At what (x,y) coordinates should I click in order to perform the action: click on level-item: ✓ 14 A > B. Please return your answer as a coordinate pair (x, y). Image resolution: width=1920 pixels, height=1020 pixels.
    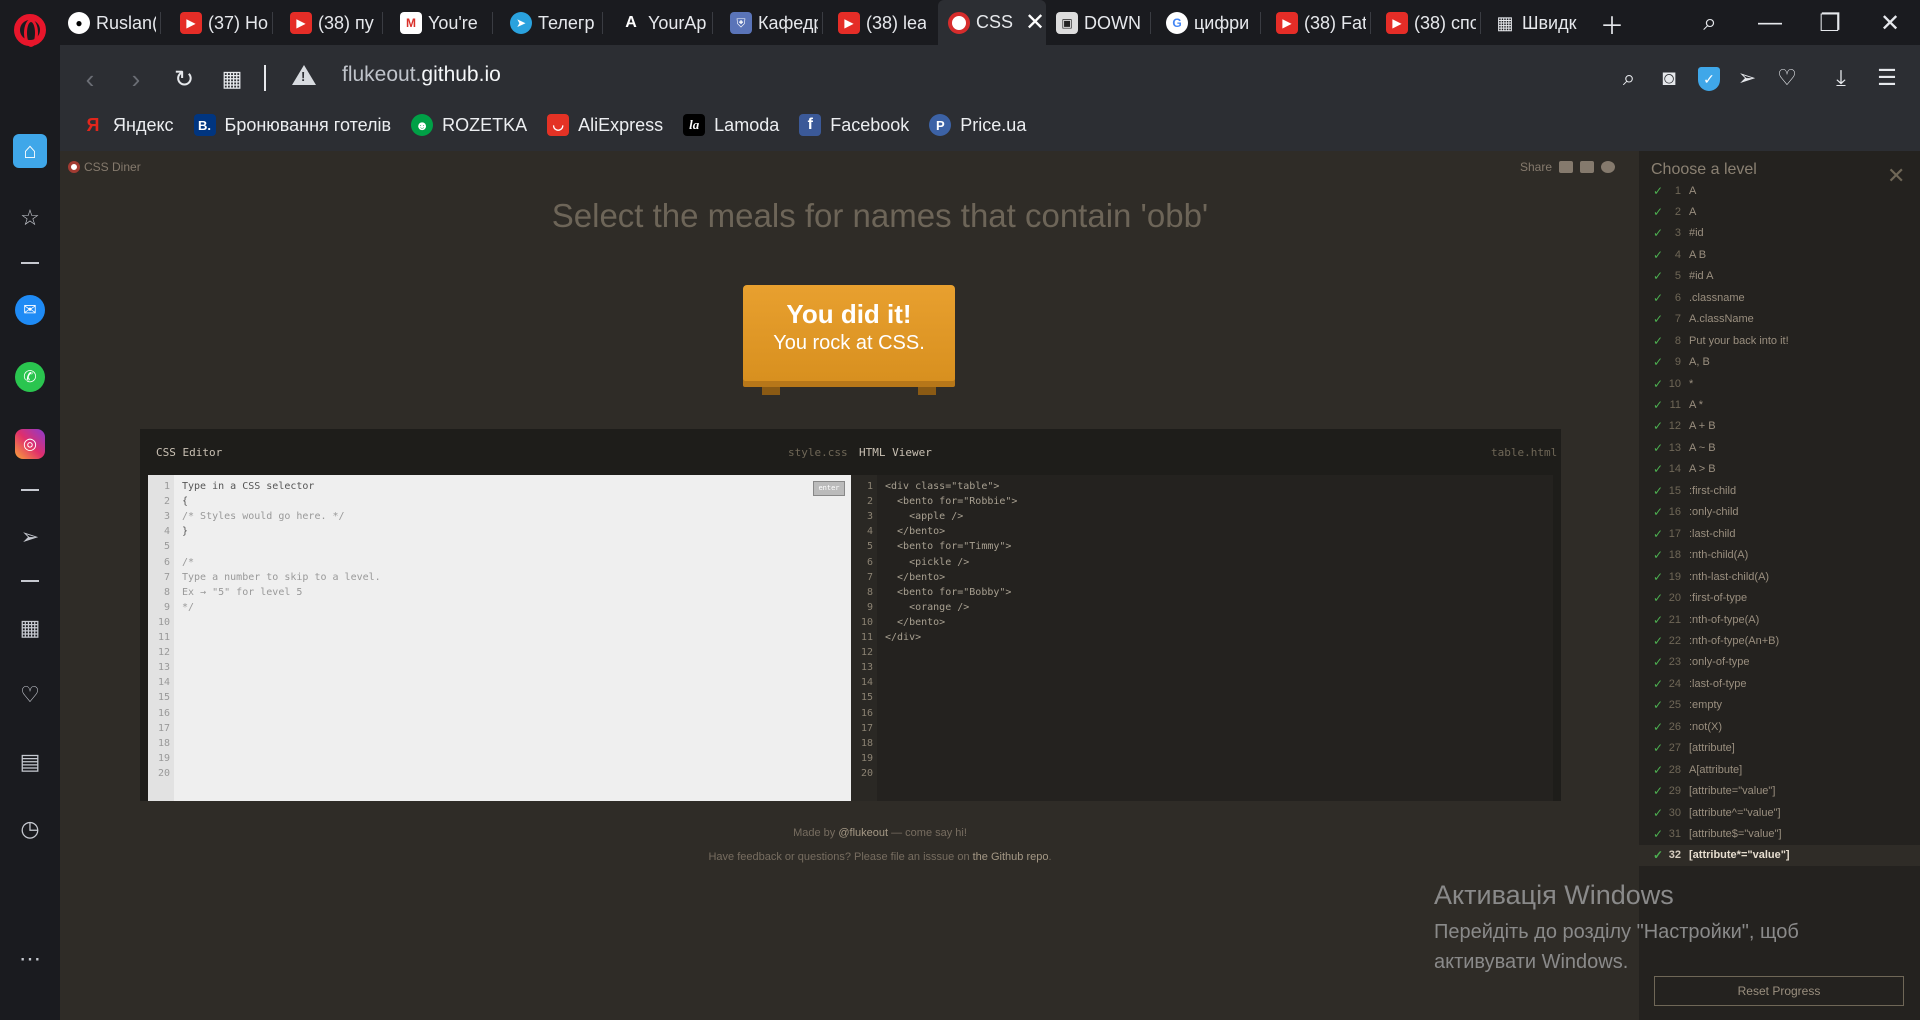
    Looking at the image, I should click on (1779, 469).